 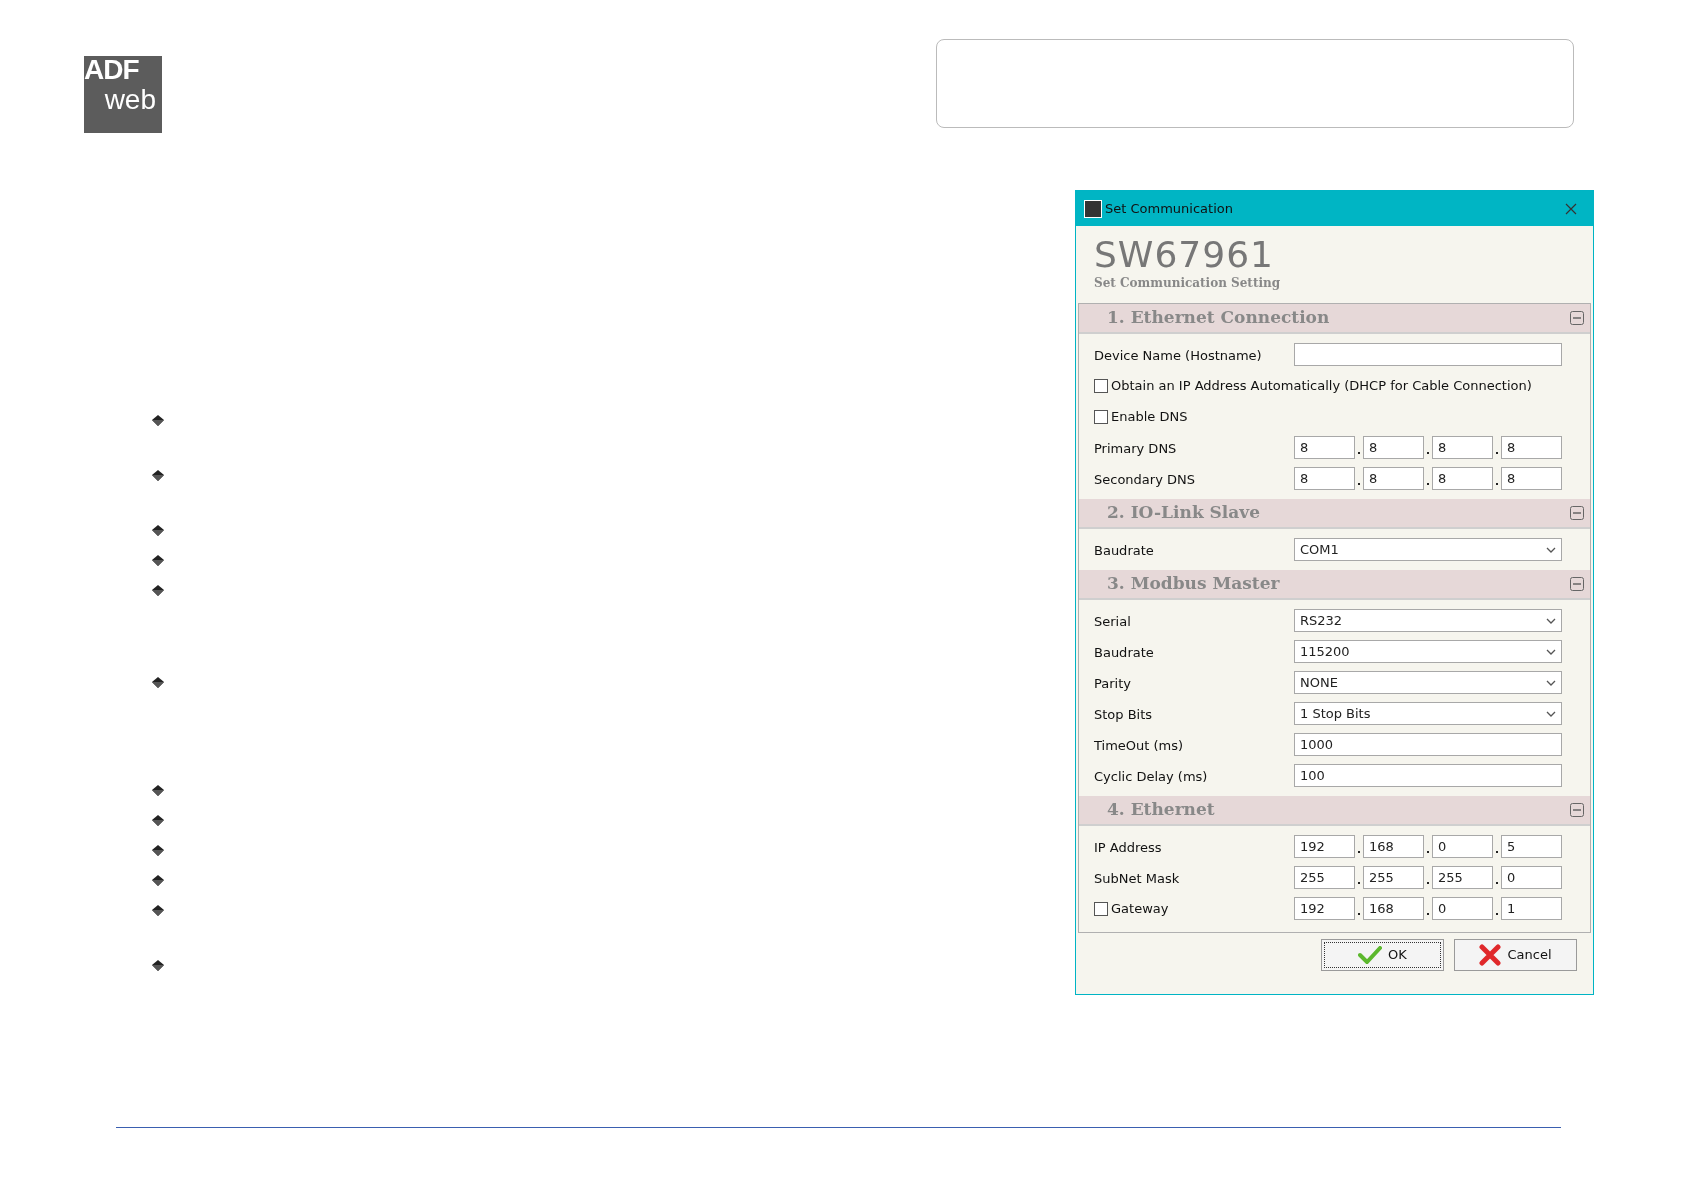 What do you see at coordinates (1139, 745) in the screenshot?
I see `field-label: TimeOut (ms)` at bounding box center [1139, 745].